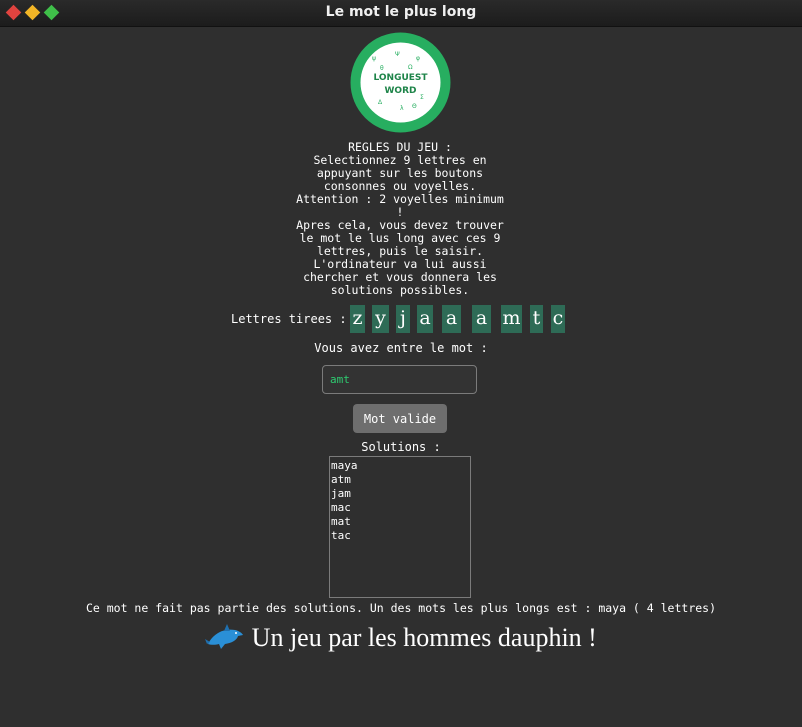 This screenshot has width=802, height=727. Describe the element at coordinates (400, 418) in the screenshot. I see `validate-word-button: Mot valide` at that location.